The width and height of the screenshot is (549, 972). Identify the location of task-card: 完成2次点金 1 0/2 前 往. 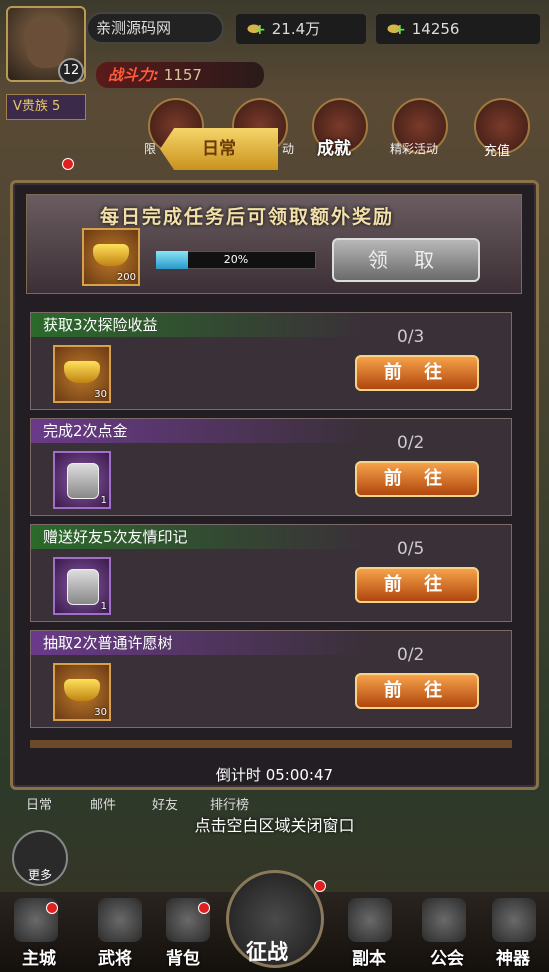
(271, 467).